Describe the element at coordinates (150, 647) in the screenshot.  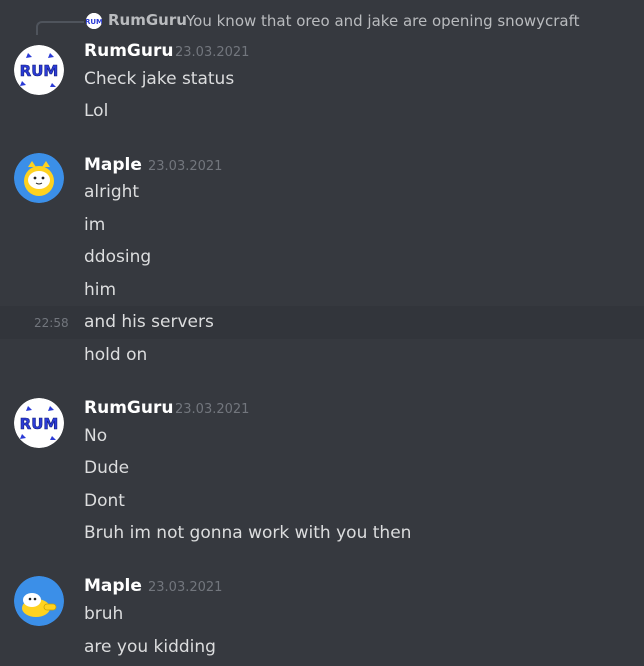
I see `message-text: are you kidding` at that location.